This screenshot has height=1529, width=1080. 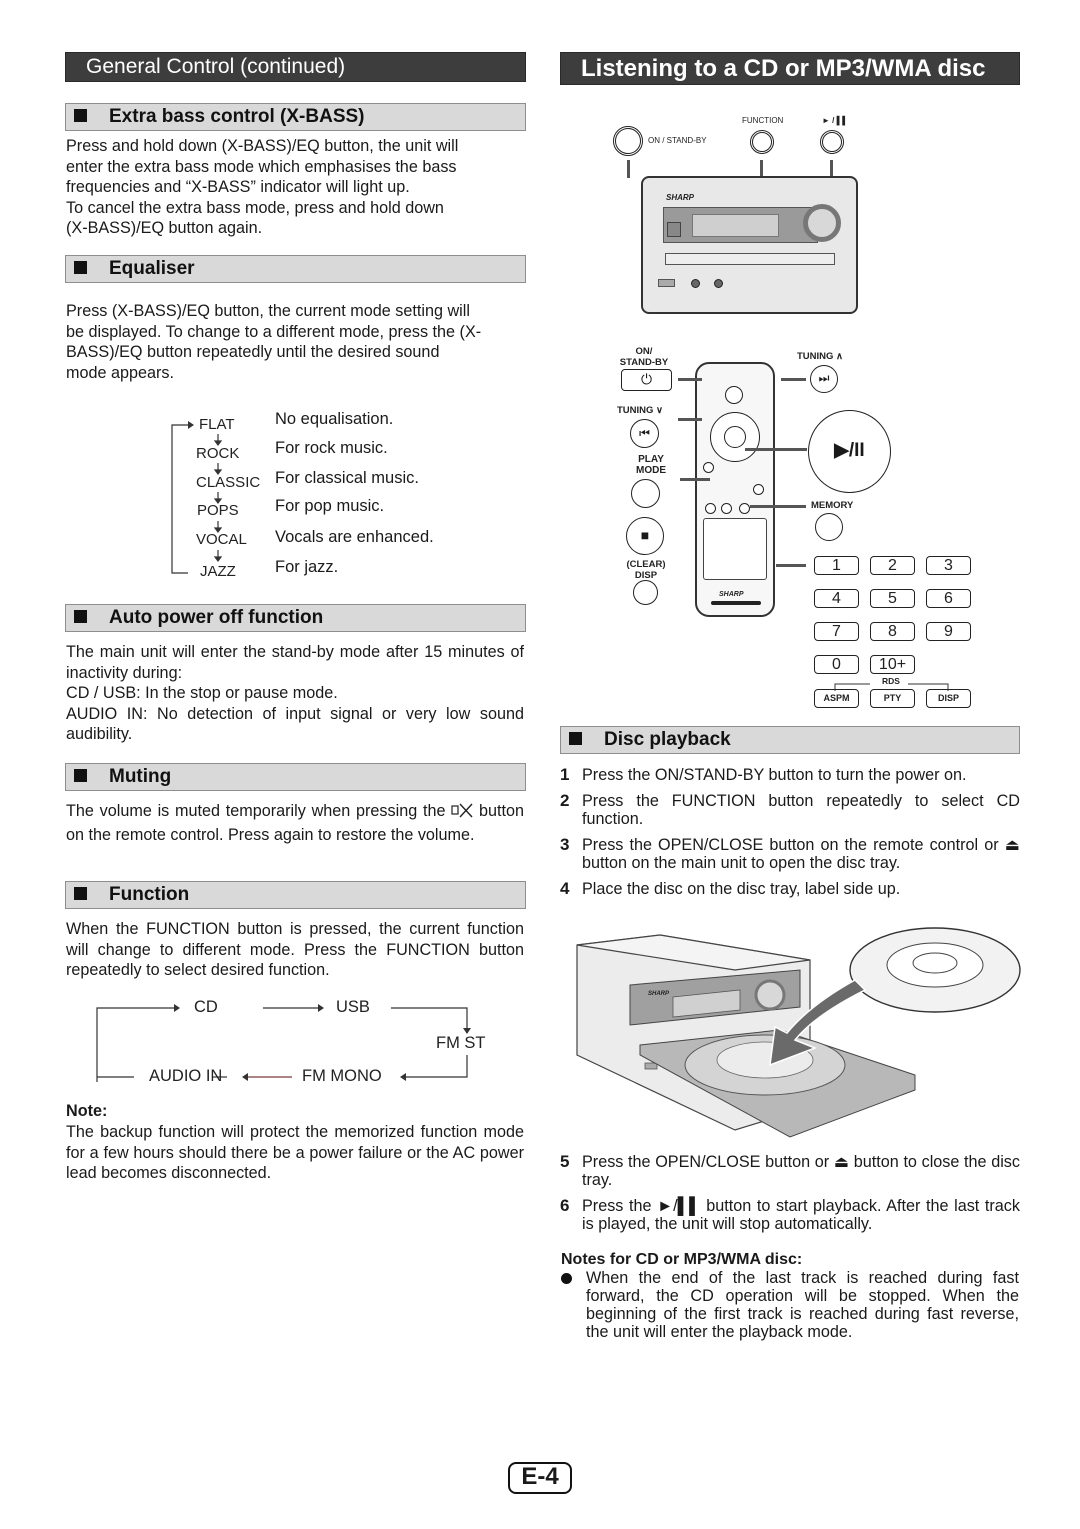 I want to click on unit-brand-logo-3d: SHARP, so click(x=659, y=994).